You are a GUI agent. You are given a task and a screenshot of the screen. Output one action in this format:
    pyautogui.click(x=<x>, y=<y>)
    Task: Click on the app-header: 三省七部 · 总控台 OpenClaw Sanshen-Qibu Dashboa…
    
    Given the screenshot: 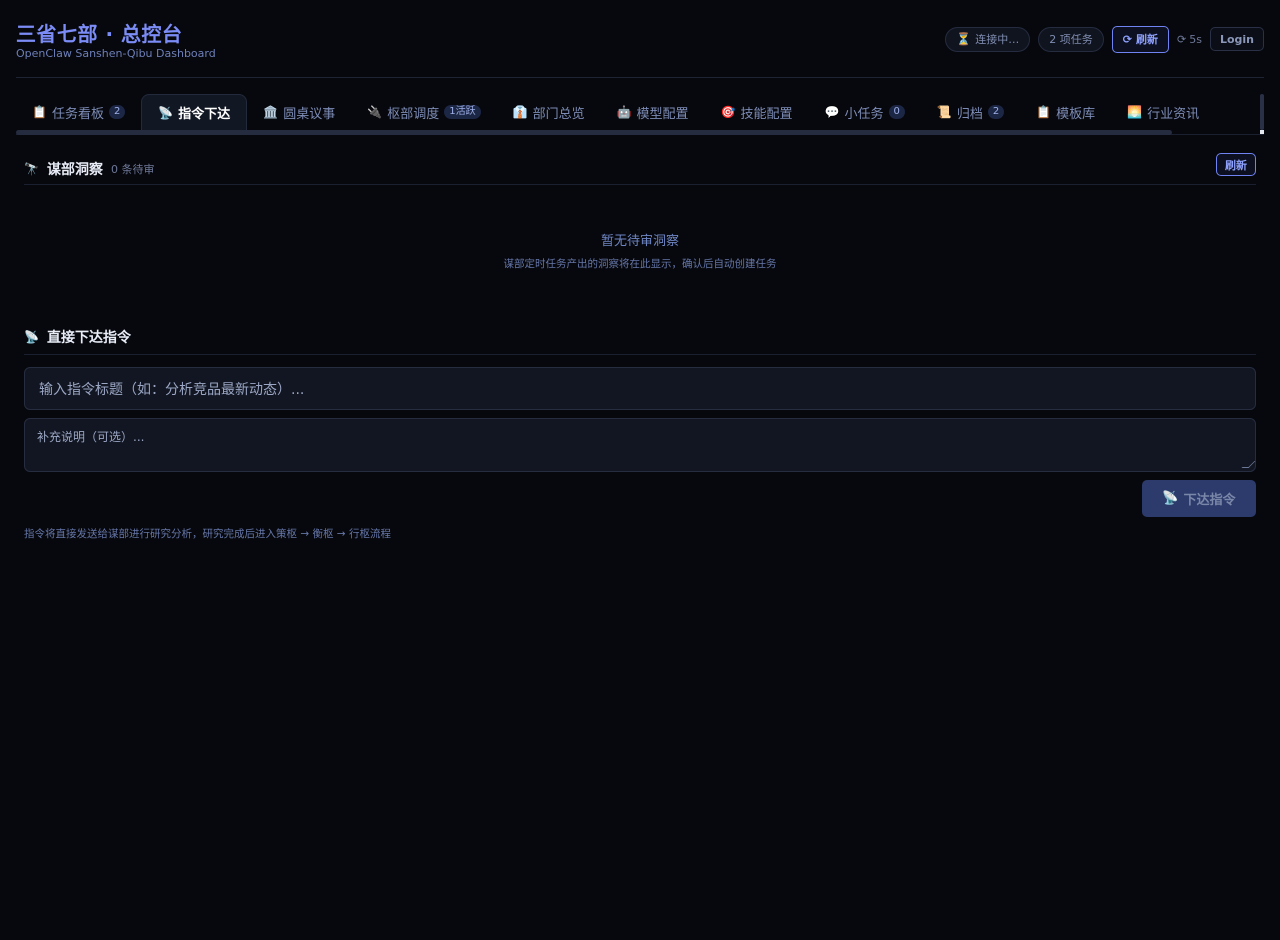 What is the action you would take?
    pyautogui.click(x=640, y=39)
    